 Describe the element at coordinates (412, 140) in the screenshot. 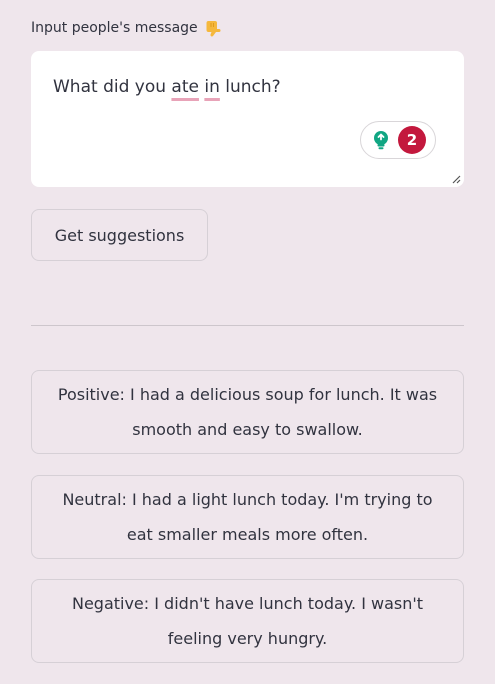

I see `grammar-error-count: 2` at that location.